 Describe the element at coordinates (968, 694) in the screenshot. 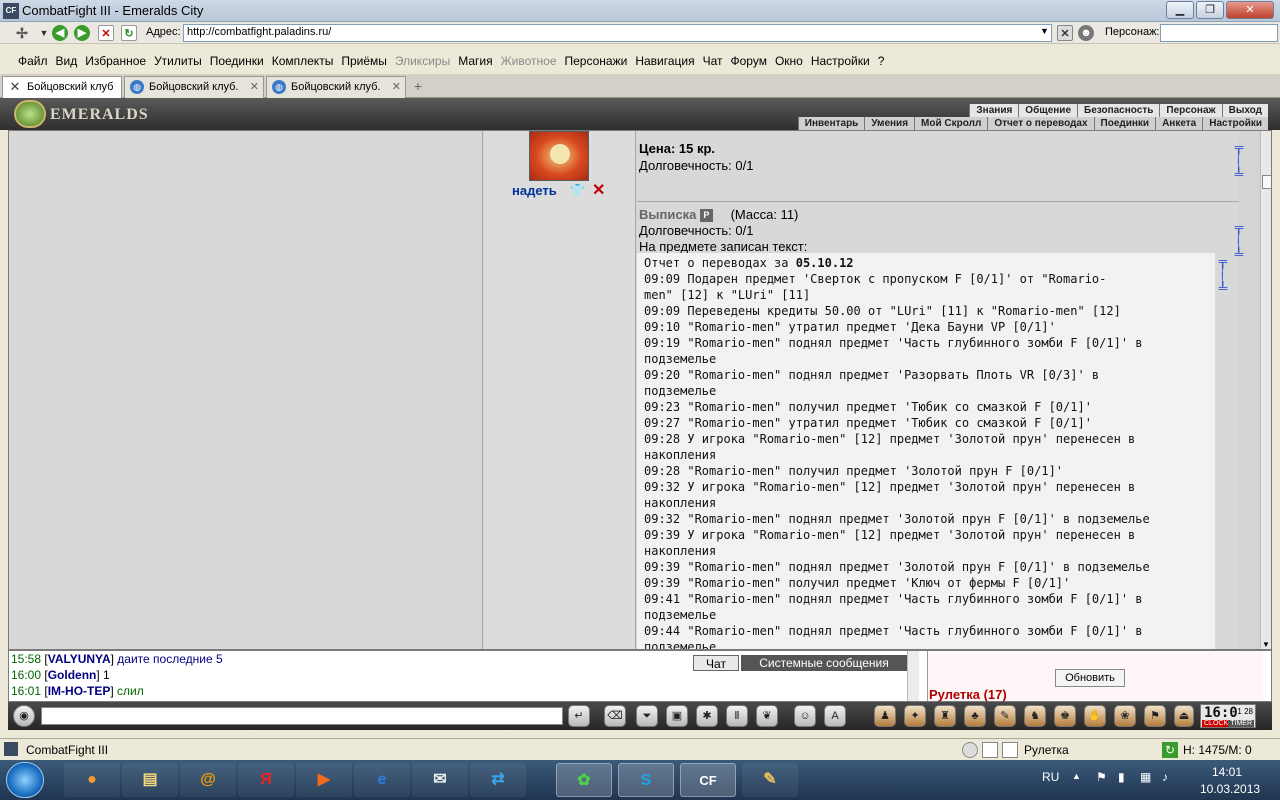

I see `roulette-label: Рулетка (17)` at that location.